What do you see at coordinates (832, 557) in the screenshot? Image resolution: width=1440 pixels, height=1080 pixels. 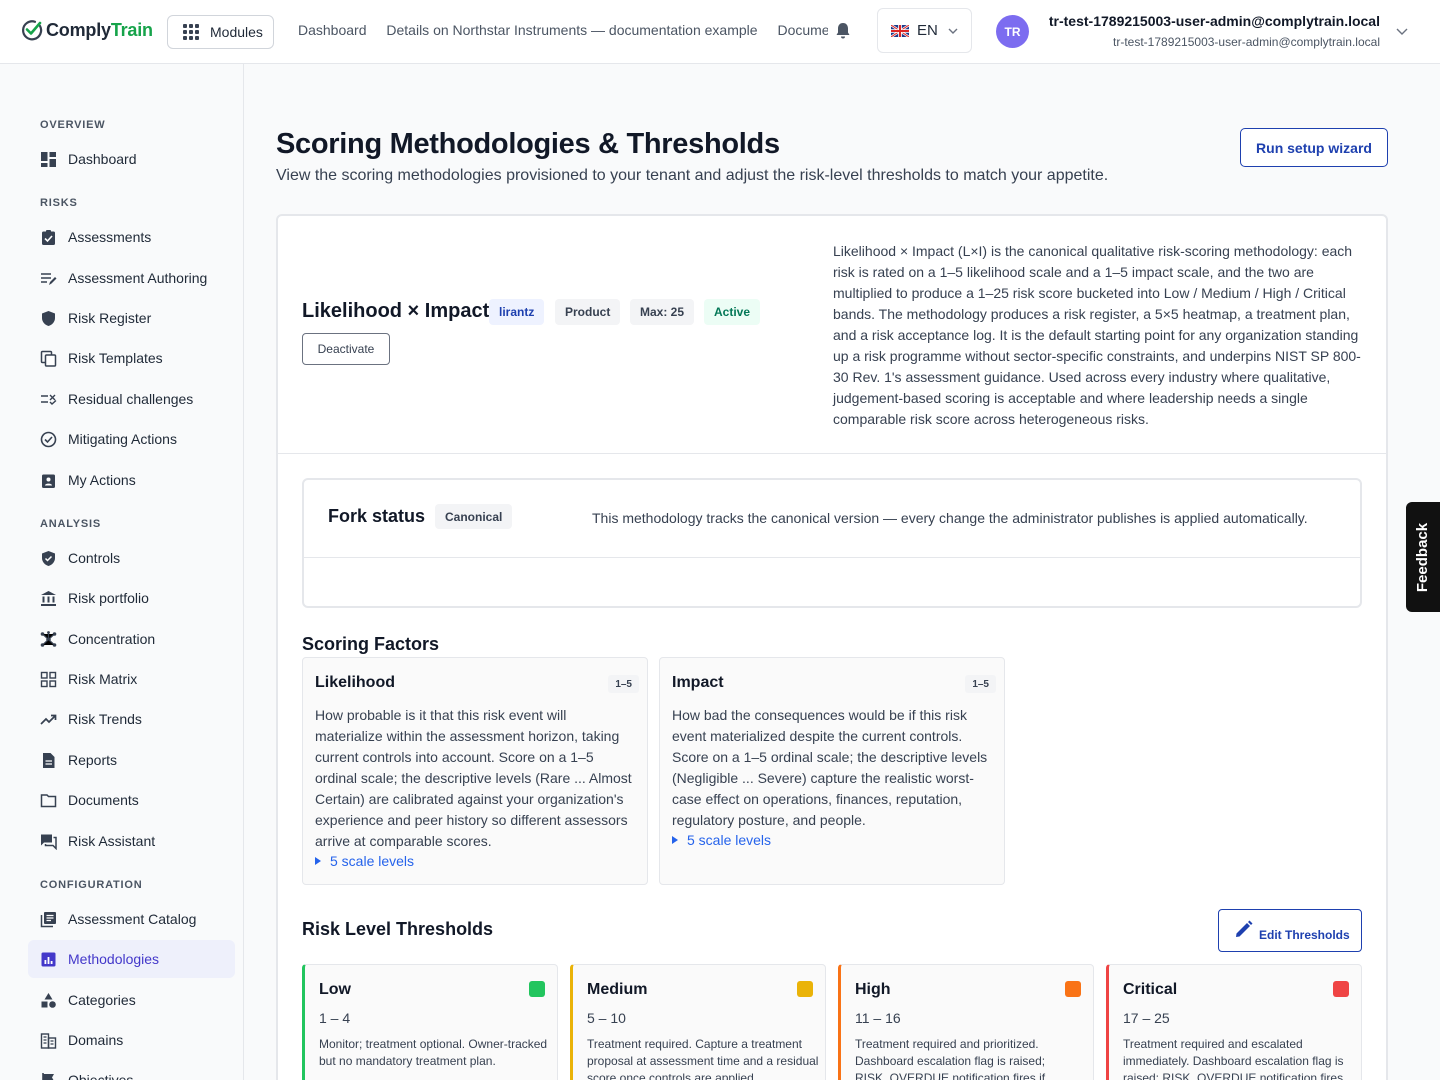 I see `fork-divider` at bounding box center [832, 557].